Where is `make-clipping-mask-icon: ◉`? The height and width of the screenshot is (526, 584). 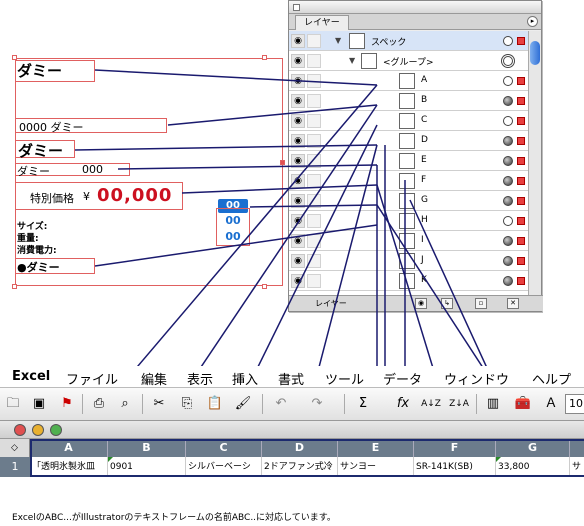 make-clipping-mask-icon: ◉ is located at coordinates (421, 303).